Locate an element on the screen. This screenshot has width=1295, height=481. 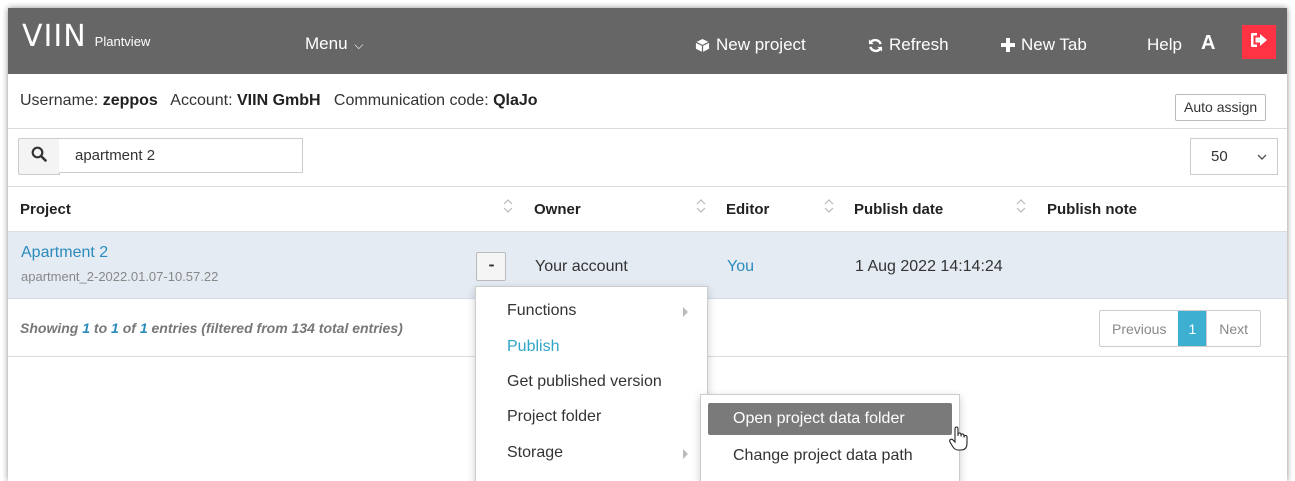
column-header-owner: Owner is located at coordinates (557, 209).